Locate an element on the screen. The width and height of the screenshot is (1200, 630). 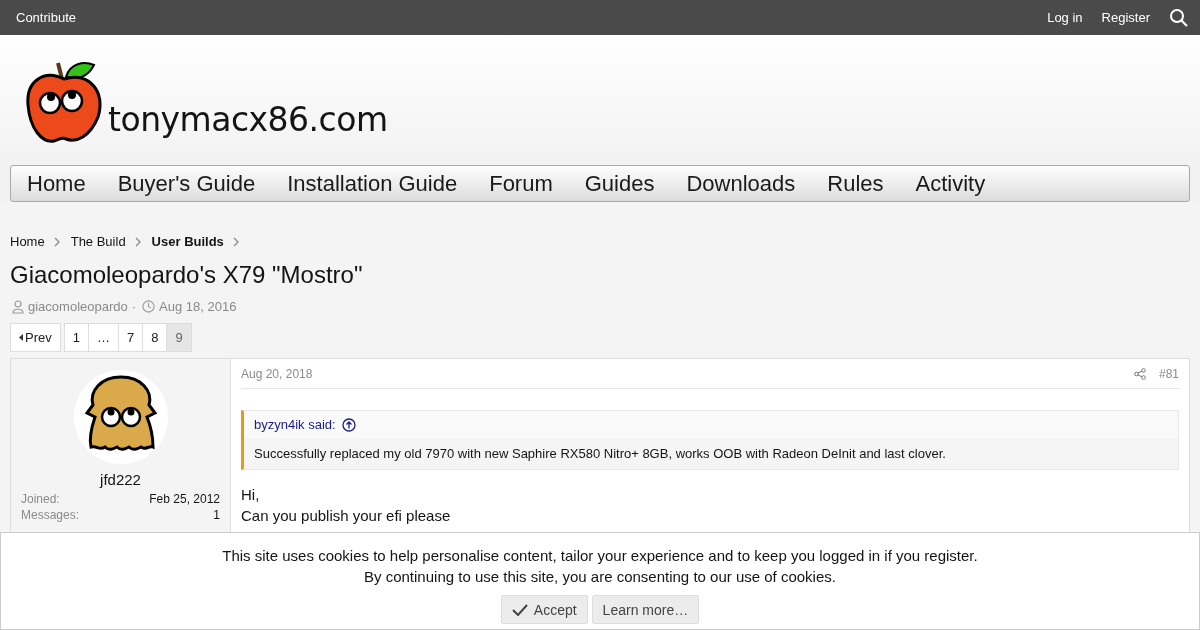
nav-tab: Guides is located at coordinates (619, 183).